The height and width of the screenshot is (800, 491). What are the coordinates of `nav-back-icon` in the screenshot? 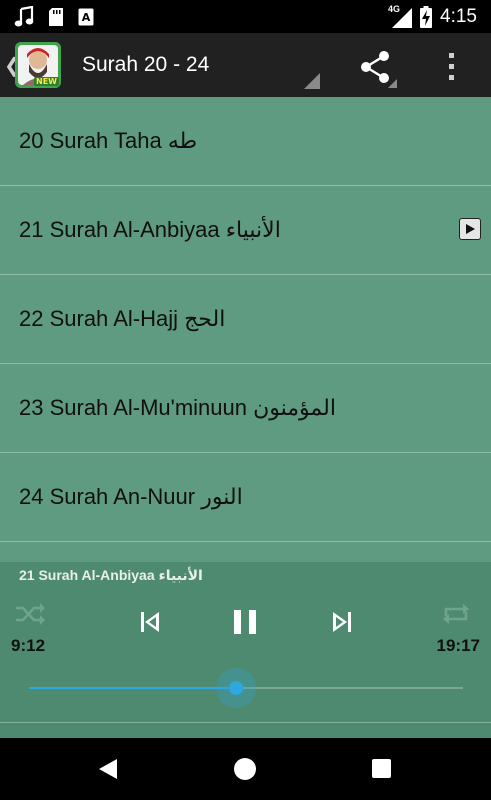 It's located at (108, 769).